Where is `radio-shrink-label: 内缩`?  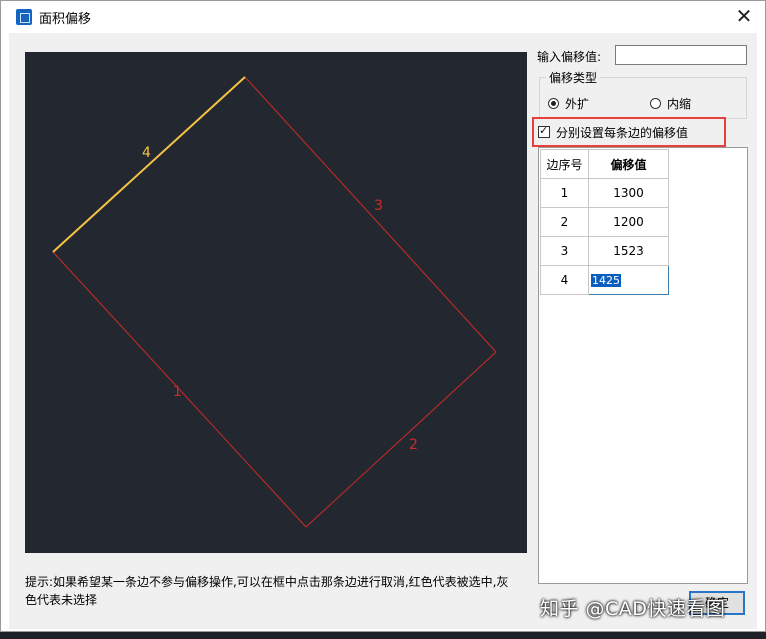
radio-shrink-label: 内缩 is located at coordinates (679, 103).